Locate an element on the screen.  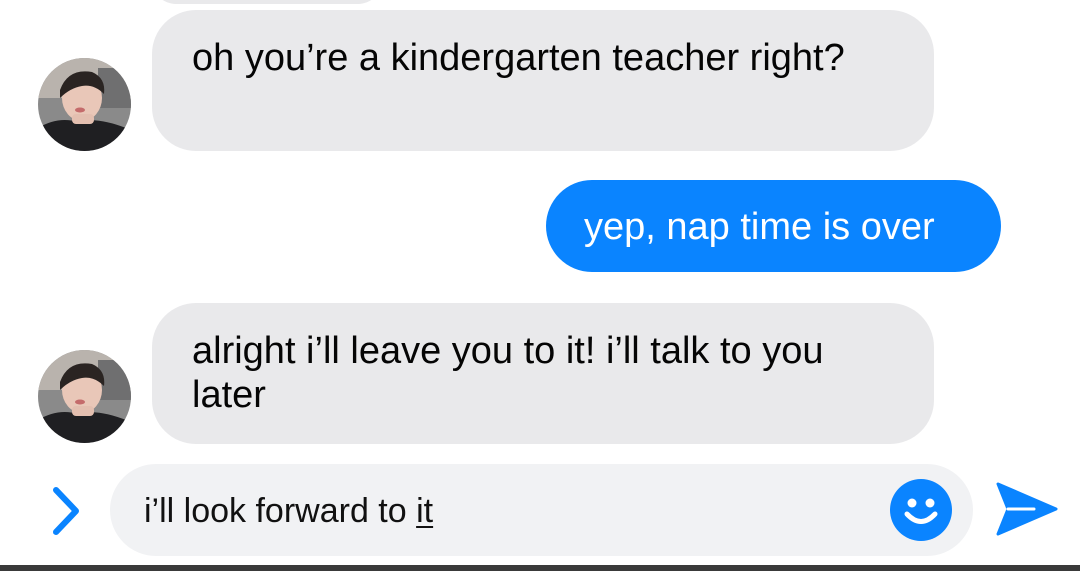
message-text: yep, nap time is over is located at coordinates (759, 227).